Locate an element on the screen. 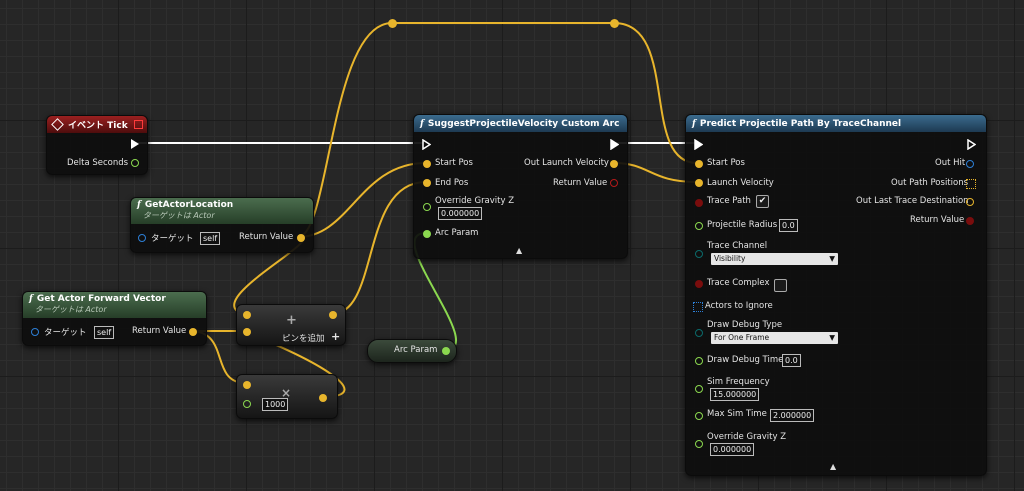 The height and width of the screenshot is (491, 1024). draw-debug-time-pin is located at coordinates (699, 361).